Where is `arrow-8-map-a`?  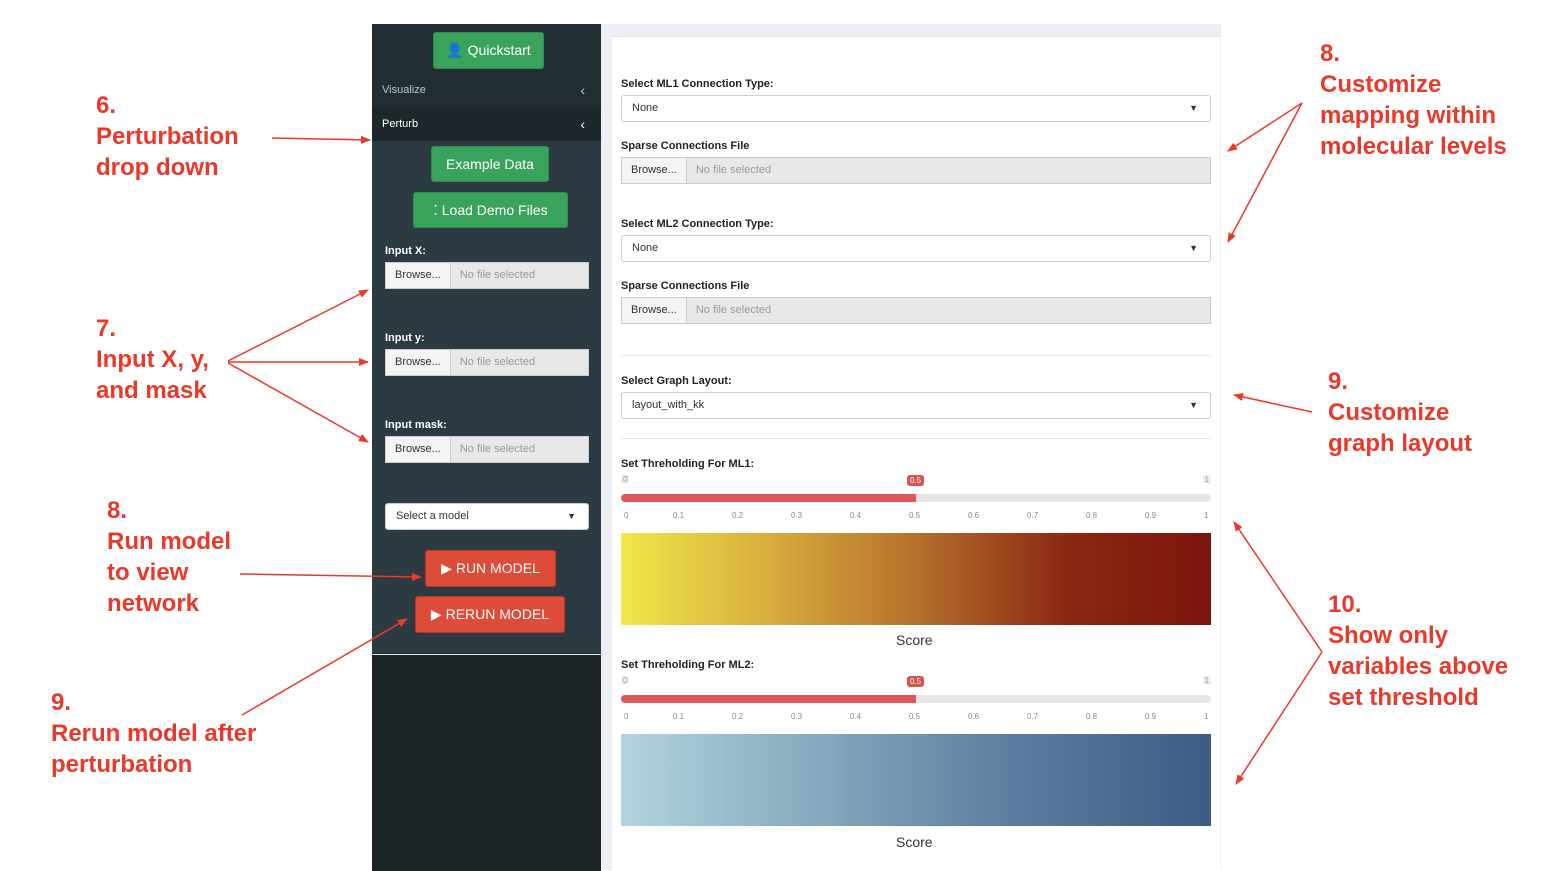 arrow-8-map-a is located at coordinates (1265, 127).